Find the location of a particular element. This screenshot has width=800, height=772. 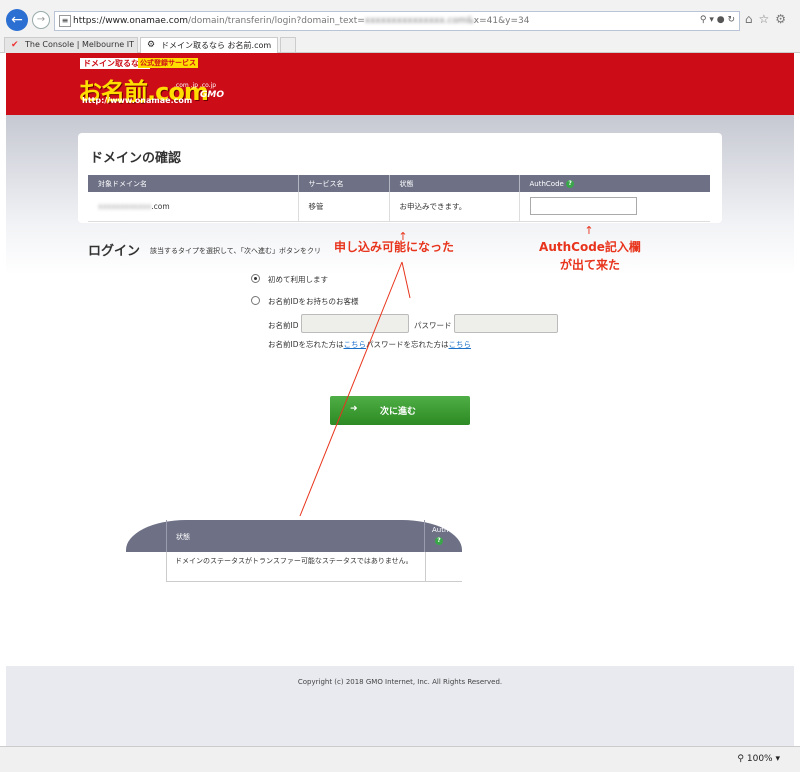

logo-tlds: .com .jp .co.jp is located at coordinates (195, 85).